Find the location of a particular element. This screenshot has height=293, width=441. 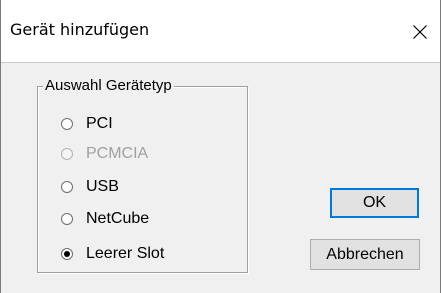

radio-option-pci: PCI is located at coordinates (87, 124).